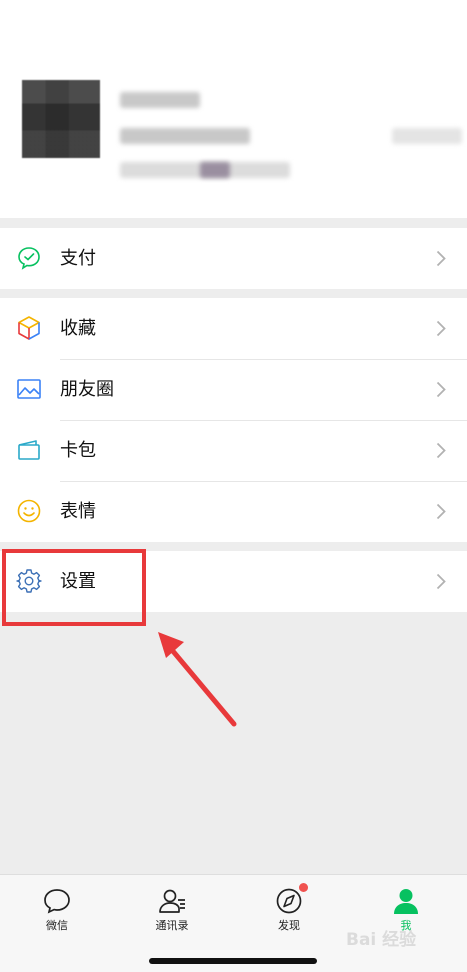 The width and height of the screenshot is (467, 972). I want to click on avatar, so click(61, 119).